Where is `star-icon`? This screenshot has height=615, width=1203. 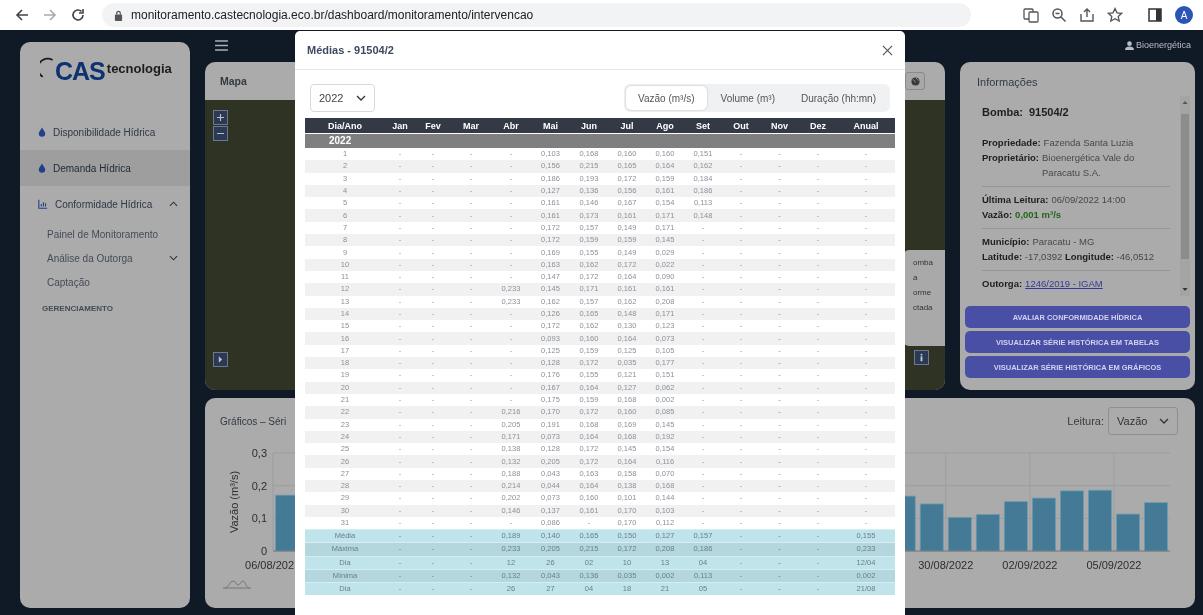
star-icon is located at coordinates (1115, 15).